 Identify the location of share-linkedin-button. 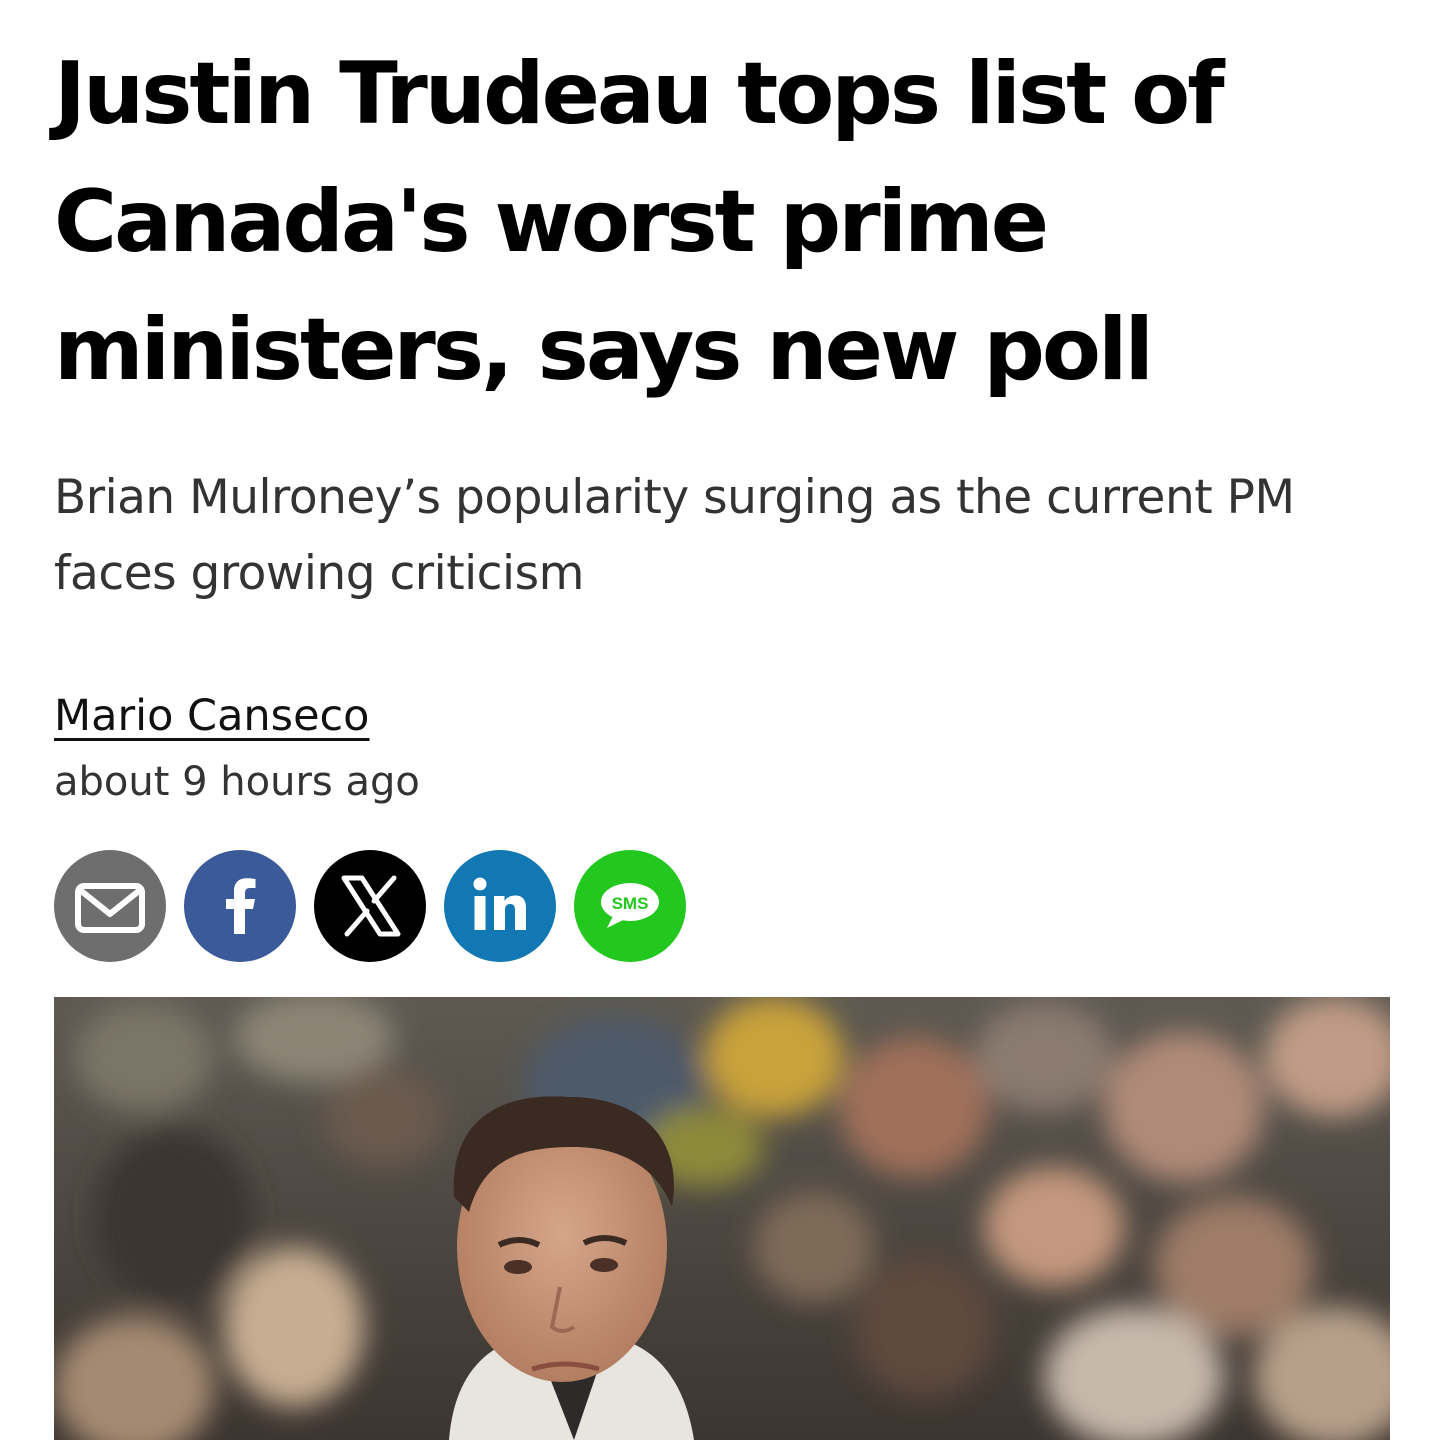
(500, 906).